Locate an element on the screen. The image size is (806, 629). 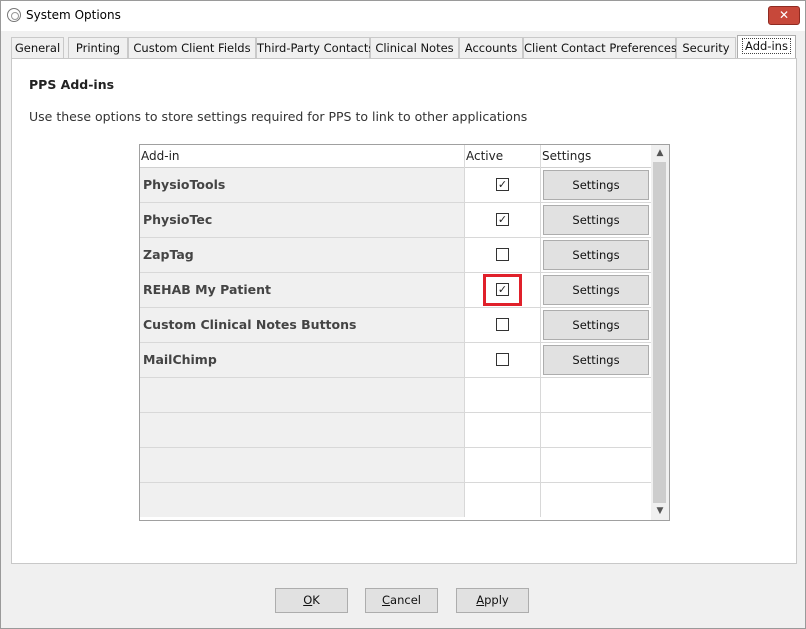
tab-label: Security is located at coordinates (706, 48).